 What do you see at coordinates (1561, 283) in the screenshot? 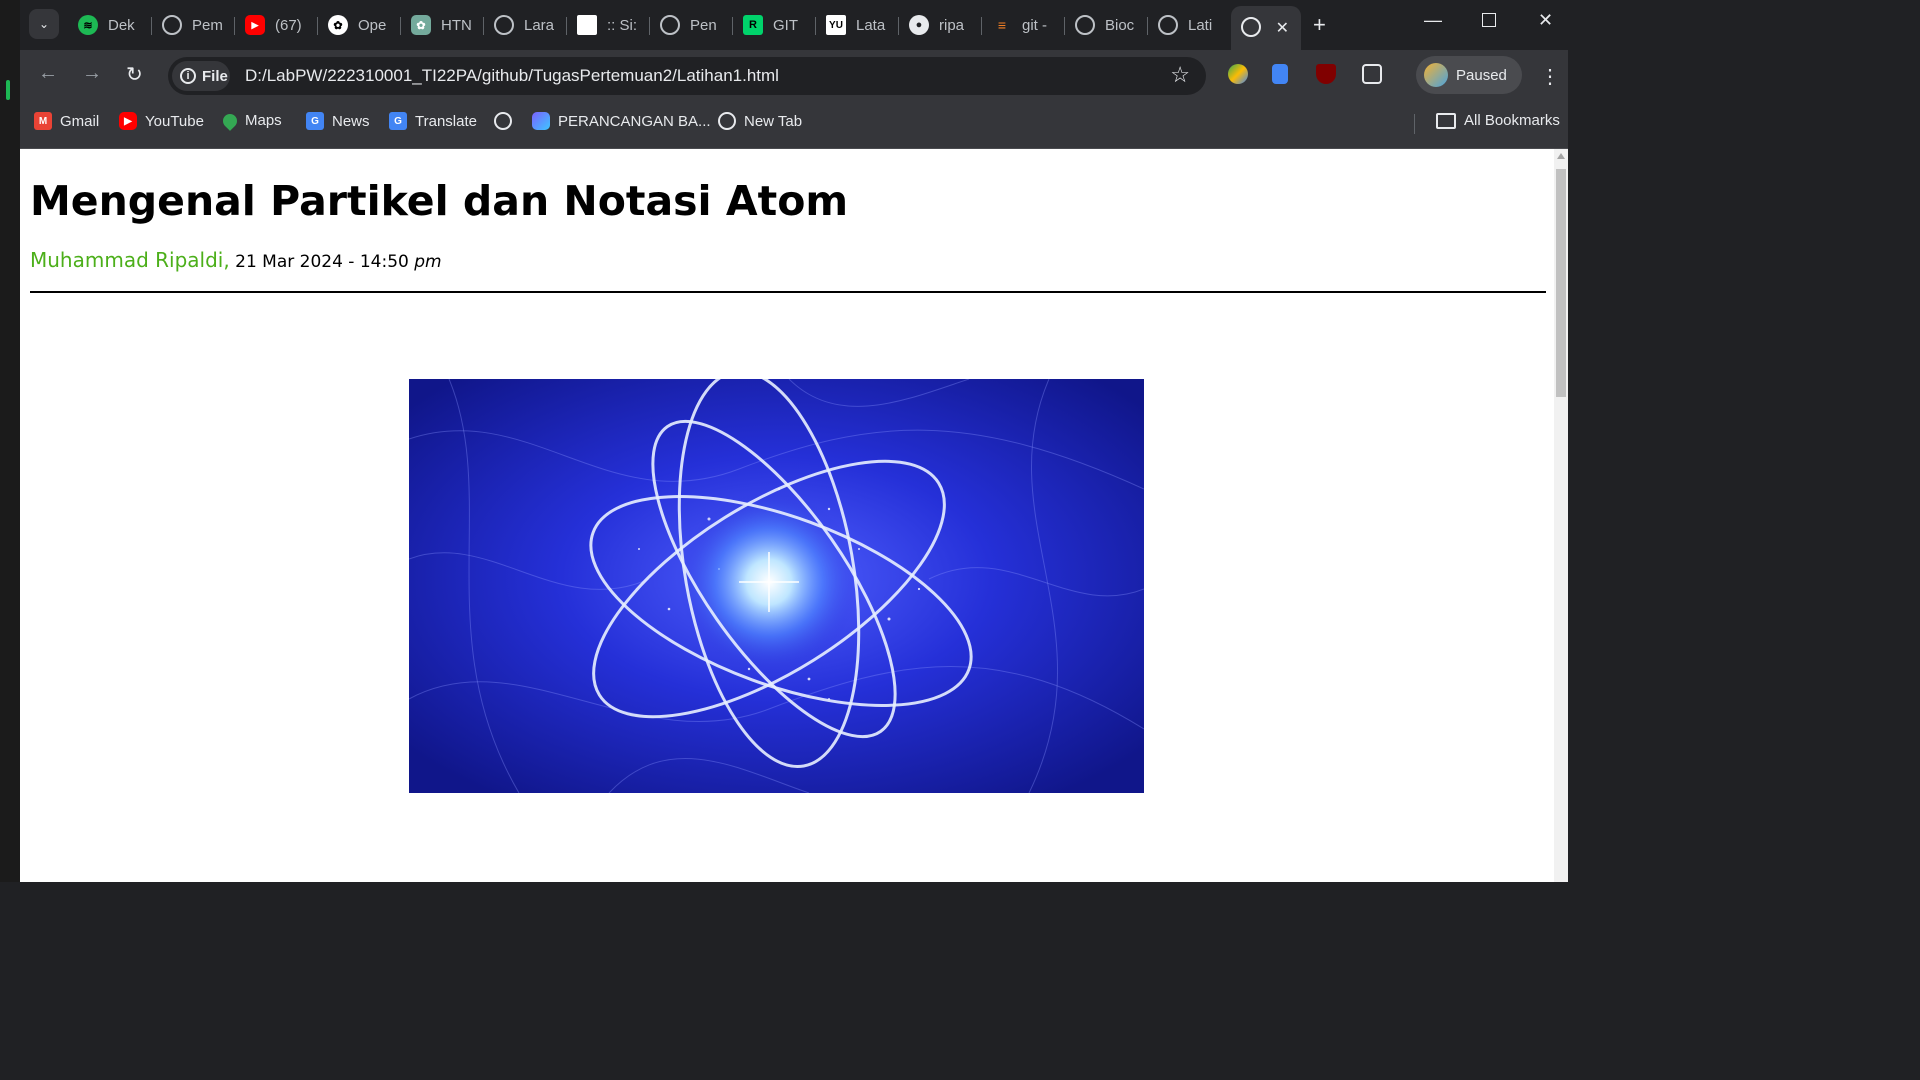
I see `scrollbar-thumb` at bounding box center [1561, 283].